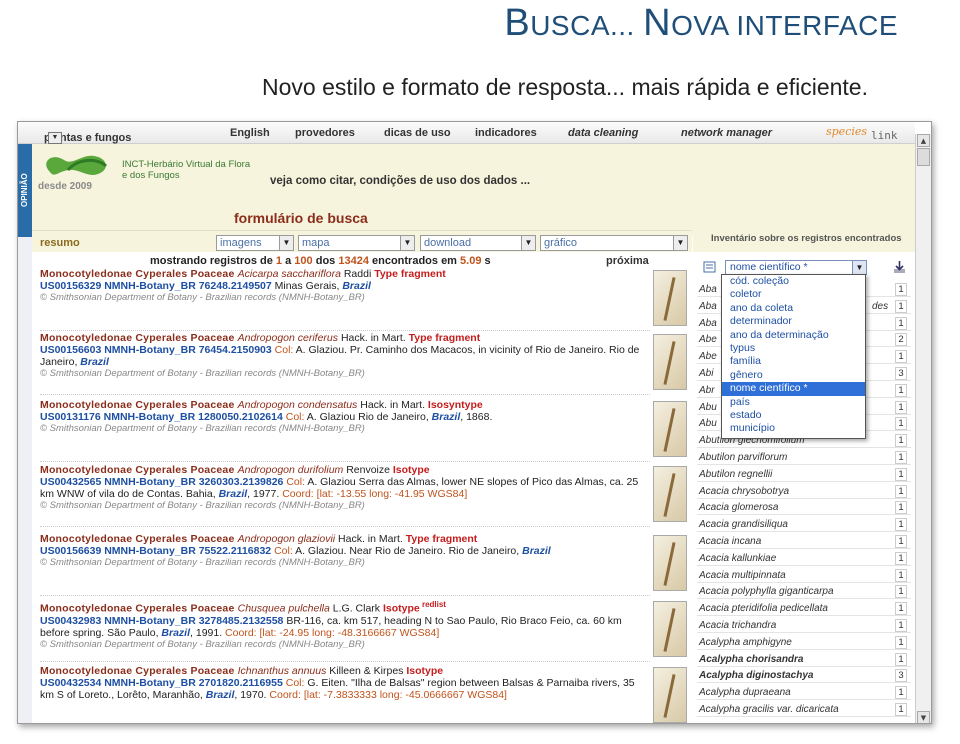 This screenshot has height=744, width=960. I want to click on inventory-row: Acalypha dupraeana 1, so click(804, 693).